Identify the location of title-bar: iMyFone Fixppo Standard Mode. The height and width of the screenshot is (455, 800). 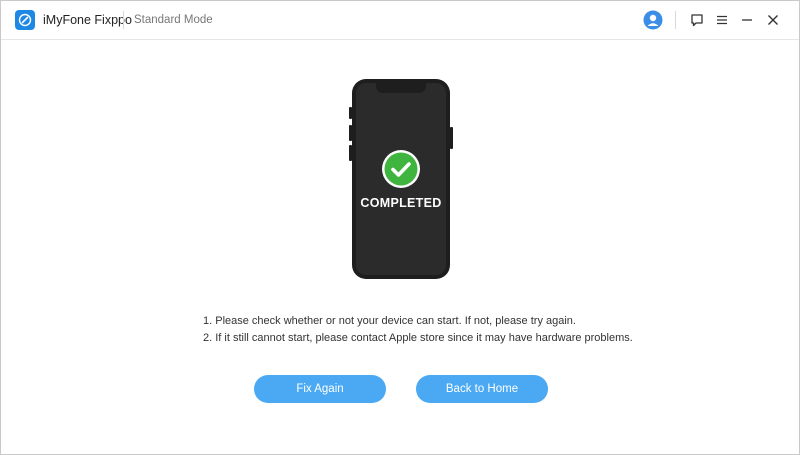
(400, 20).